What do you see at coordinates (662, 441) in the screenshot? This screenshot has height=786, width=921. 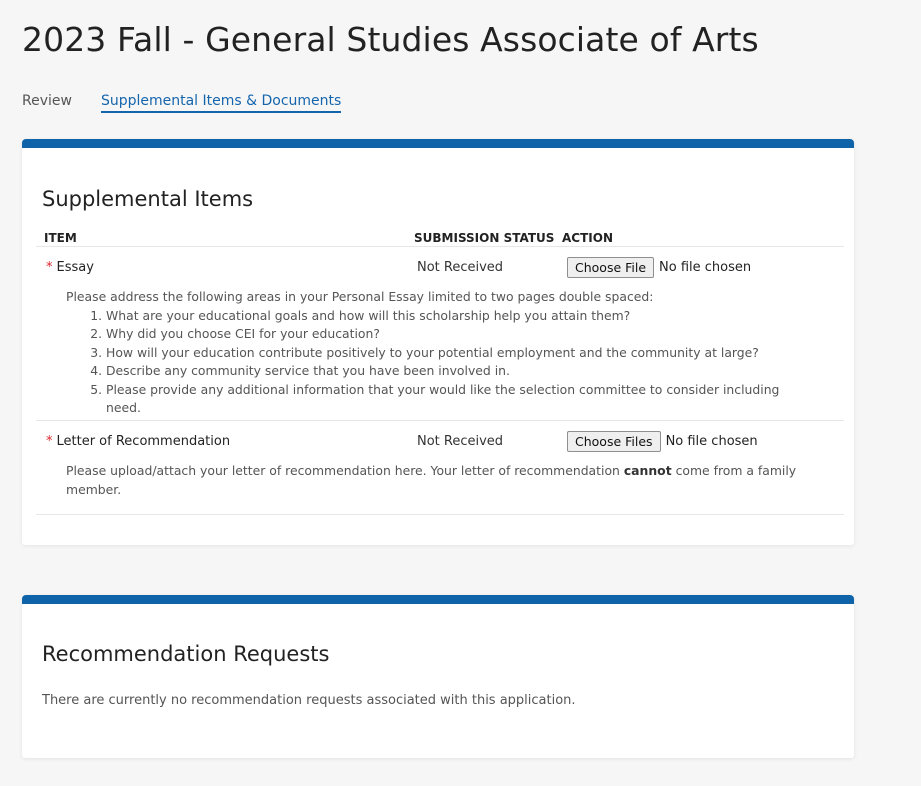 I see `file-input-letter: Choose Files No file chosen` at bounding box center [662, 441].